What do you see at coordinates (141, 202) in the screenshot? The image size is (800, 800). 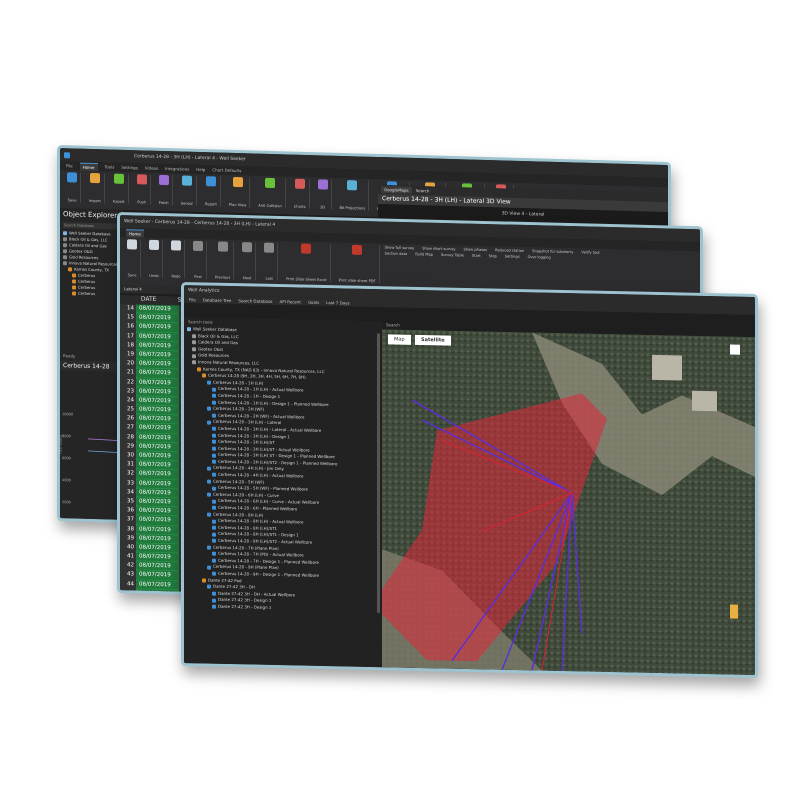 I see `ribbon-label: Push` at bounding box center [141, 202].